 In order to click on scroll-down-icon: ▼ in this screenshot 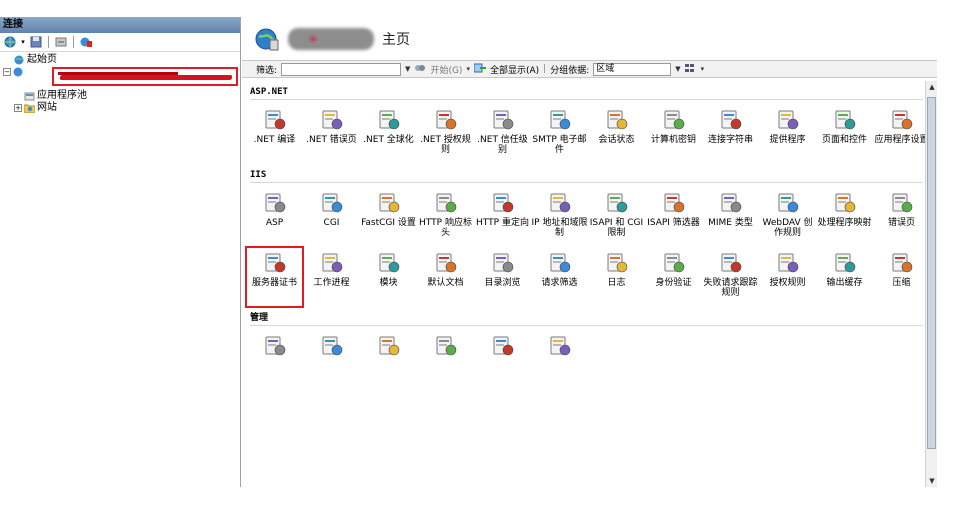, I will do `click(932, 481)`.